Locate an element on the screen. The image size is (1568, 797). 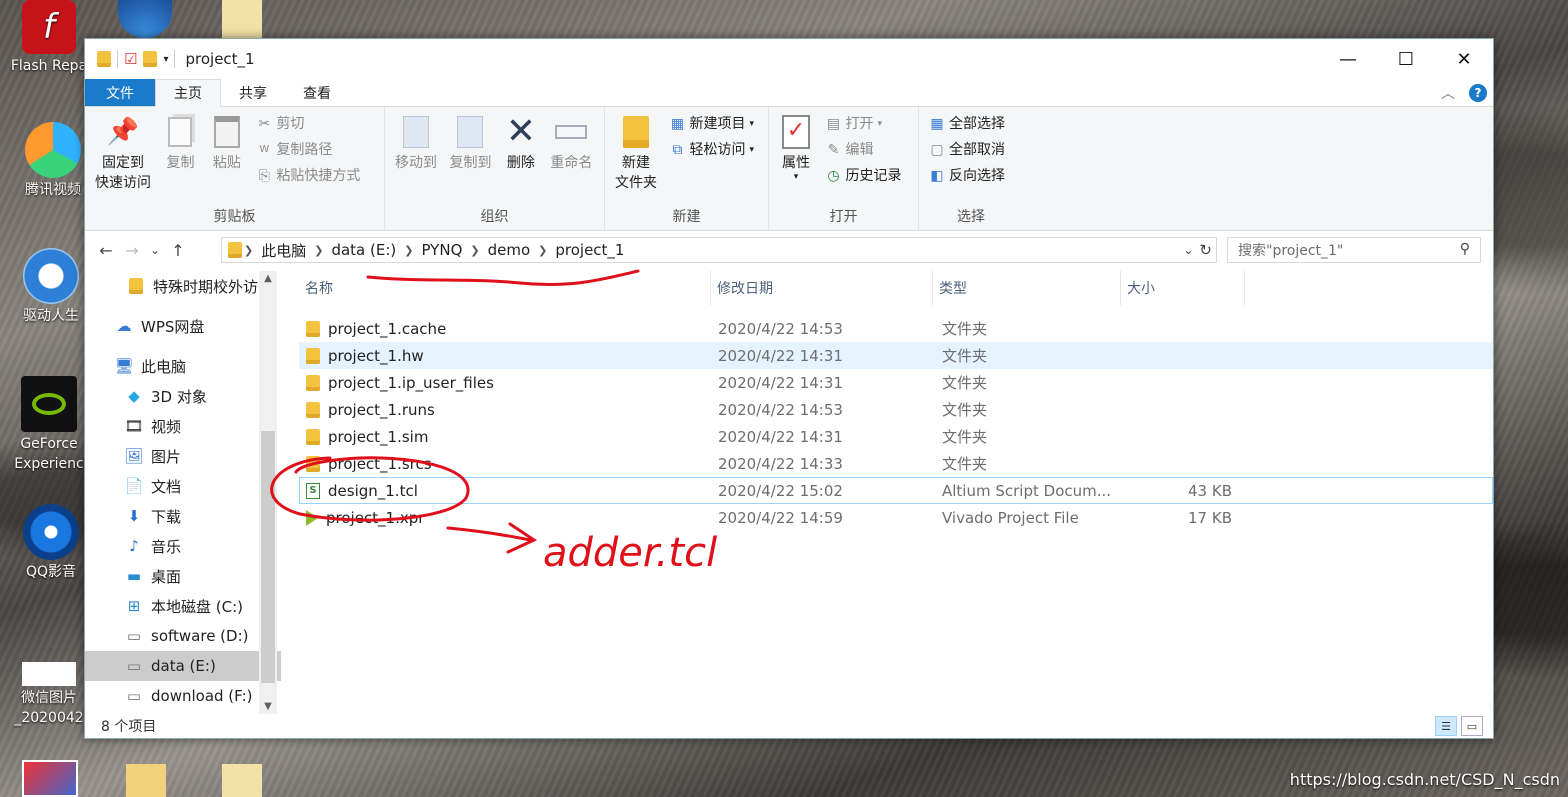
tab-home: 主页 is located at coordinates (188, 93).